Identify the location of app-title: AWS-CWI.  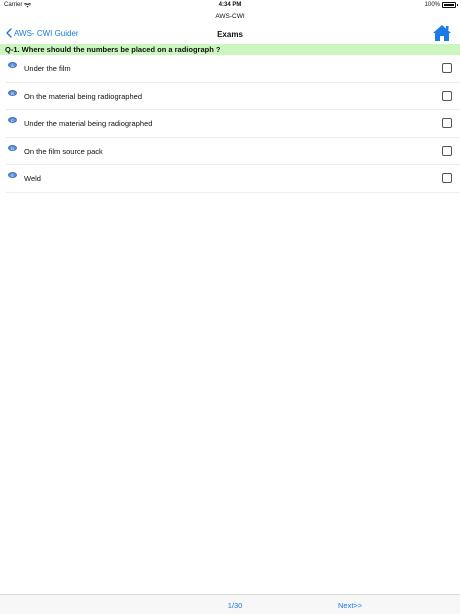
(230, 16).